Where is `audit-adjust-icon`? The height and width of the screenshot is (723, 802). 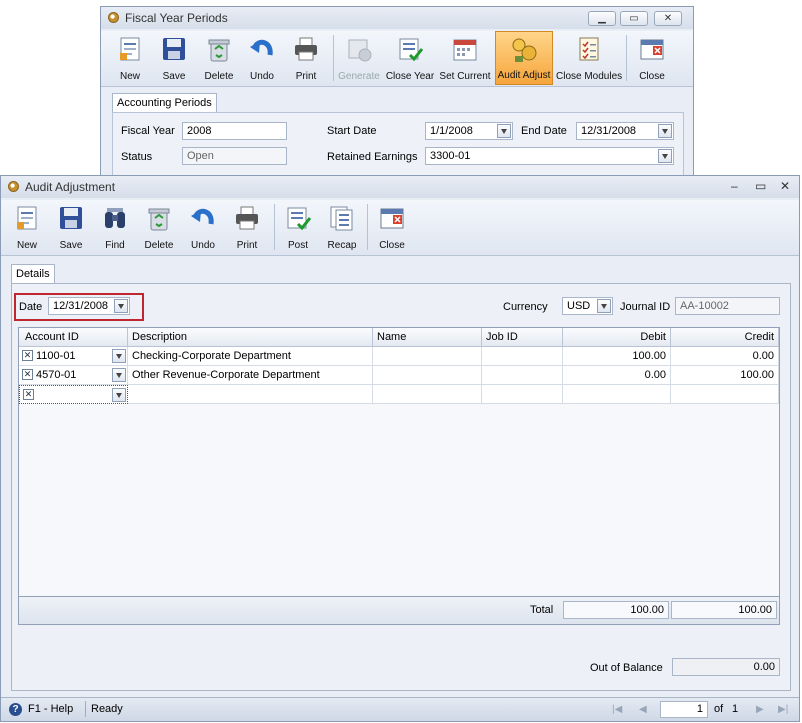 audit-adjust-icon is located at coordinates (524, 50).